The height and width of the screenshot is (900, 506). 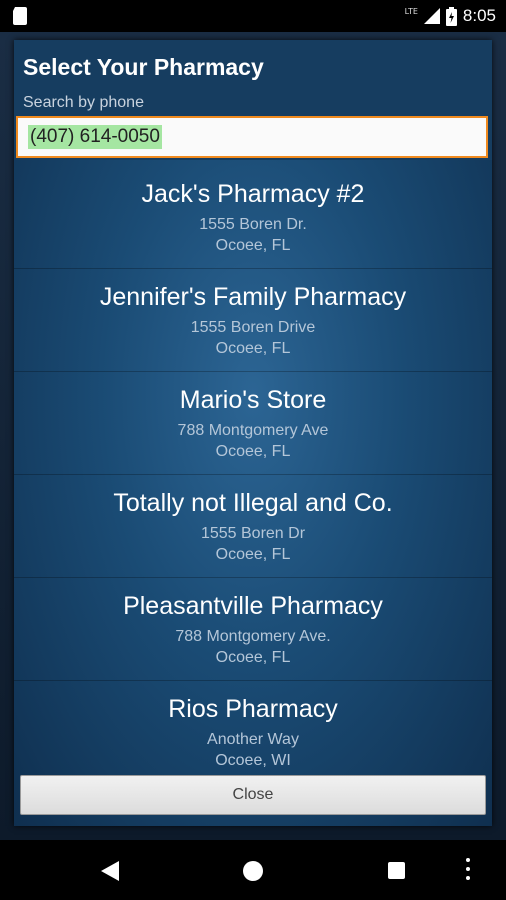 I want to click on sd-card-icon, so click(x=20, y=16).